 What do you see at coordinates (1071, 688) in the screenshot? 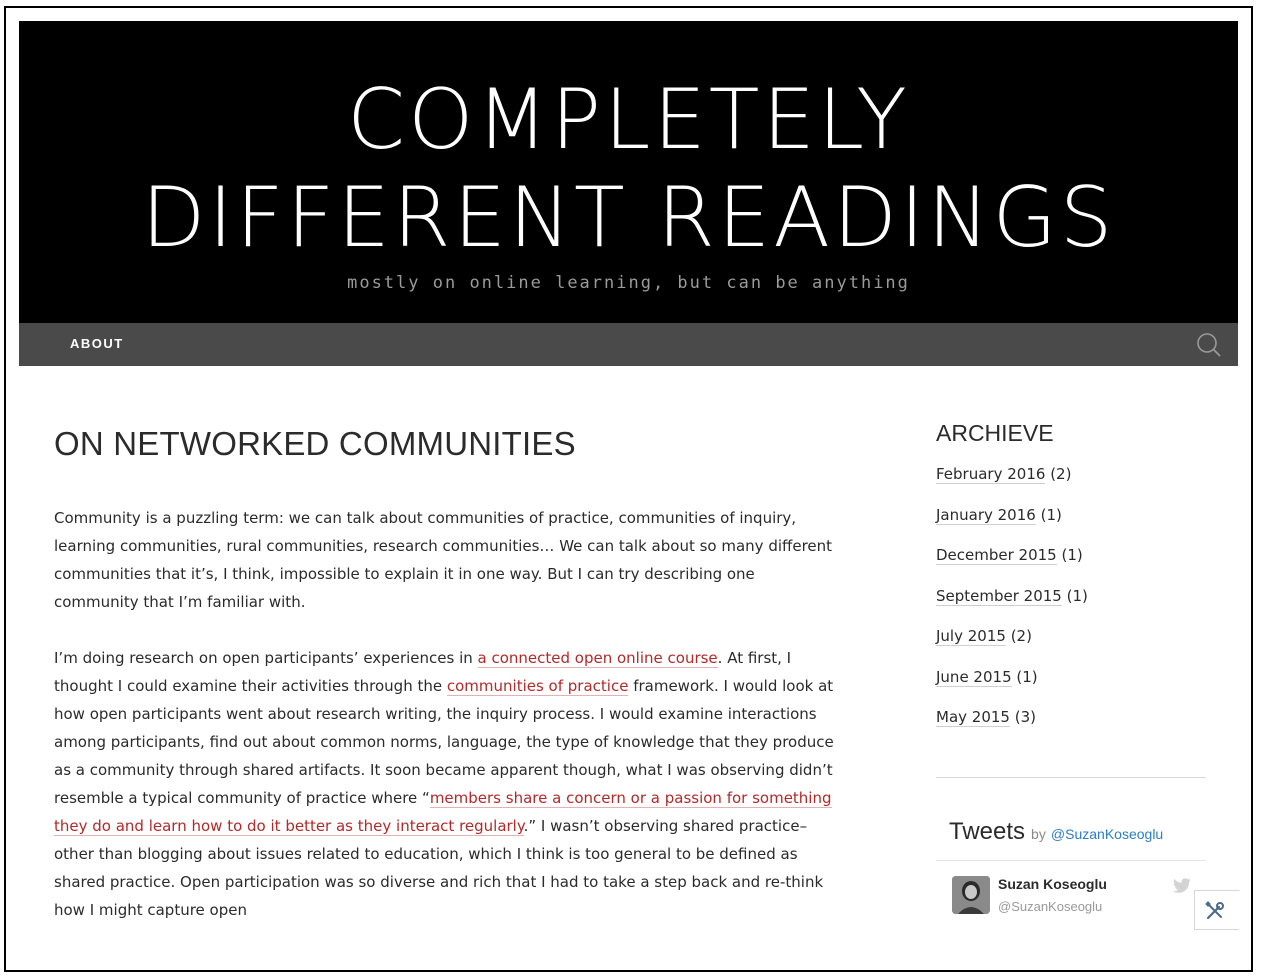
I see `archive-item: June 2015 (1)` at bounding box center [1071, 688].